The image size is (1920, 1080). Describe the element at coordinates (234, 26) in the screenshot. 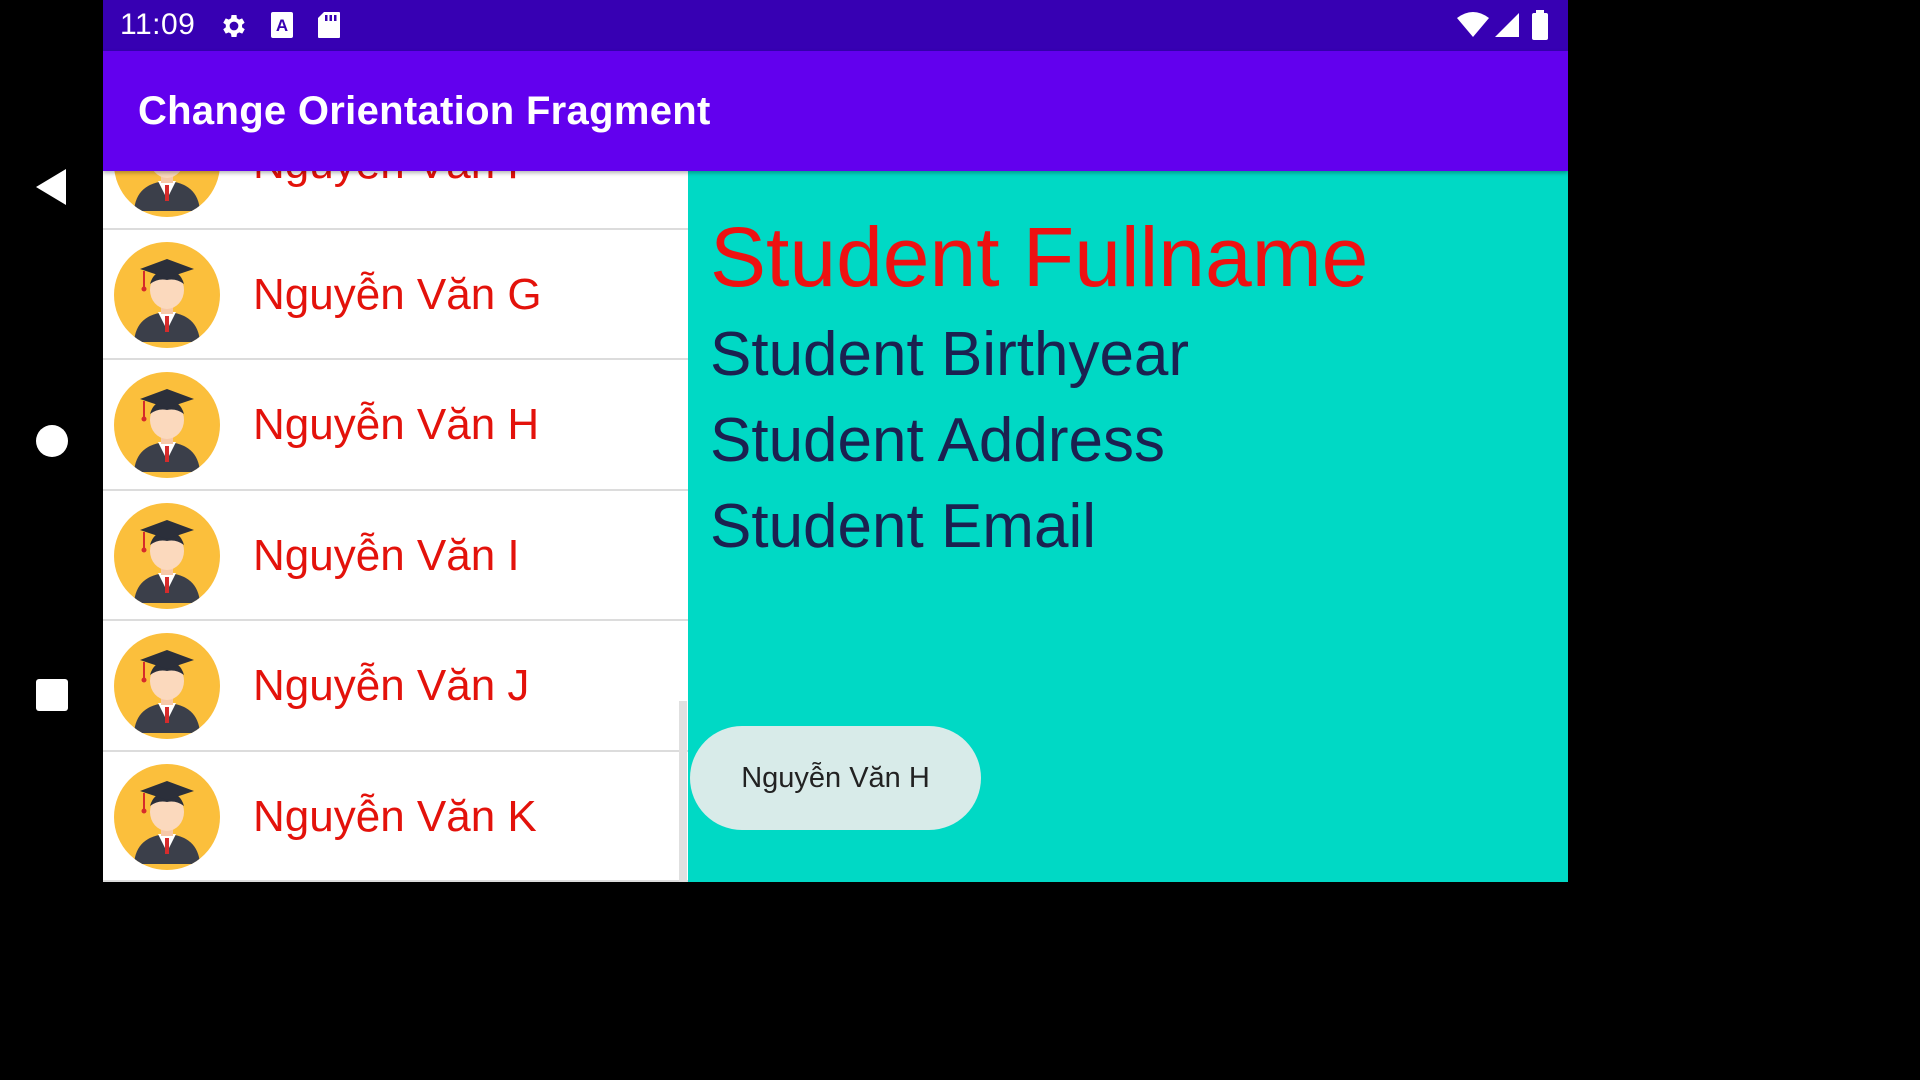

I see `gear-icon` at that location.